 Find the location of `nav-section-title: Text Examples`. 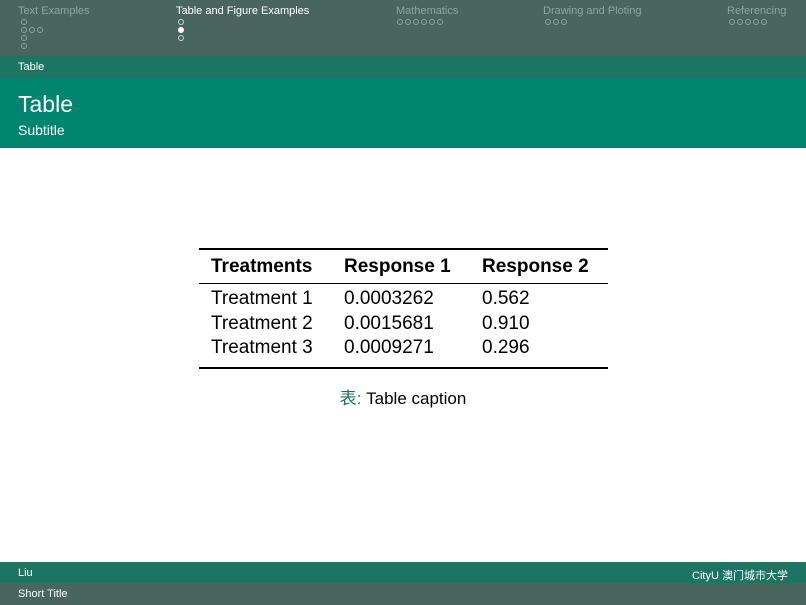

nav-section-title: Text Examples is located at coordinates (54, 11).